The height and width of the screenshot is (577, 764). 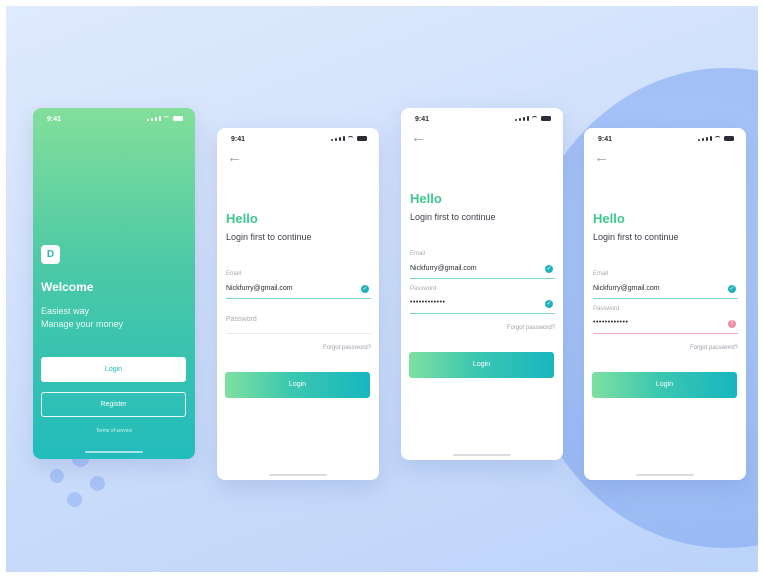 I want to click on password-field: Password, so click(x=241, y=319).